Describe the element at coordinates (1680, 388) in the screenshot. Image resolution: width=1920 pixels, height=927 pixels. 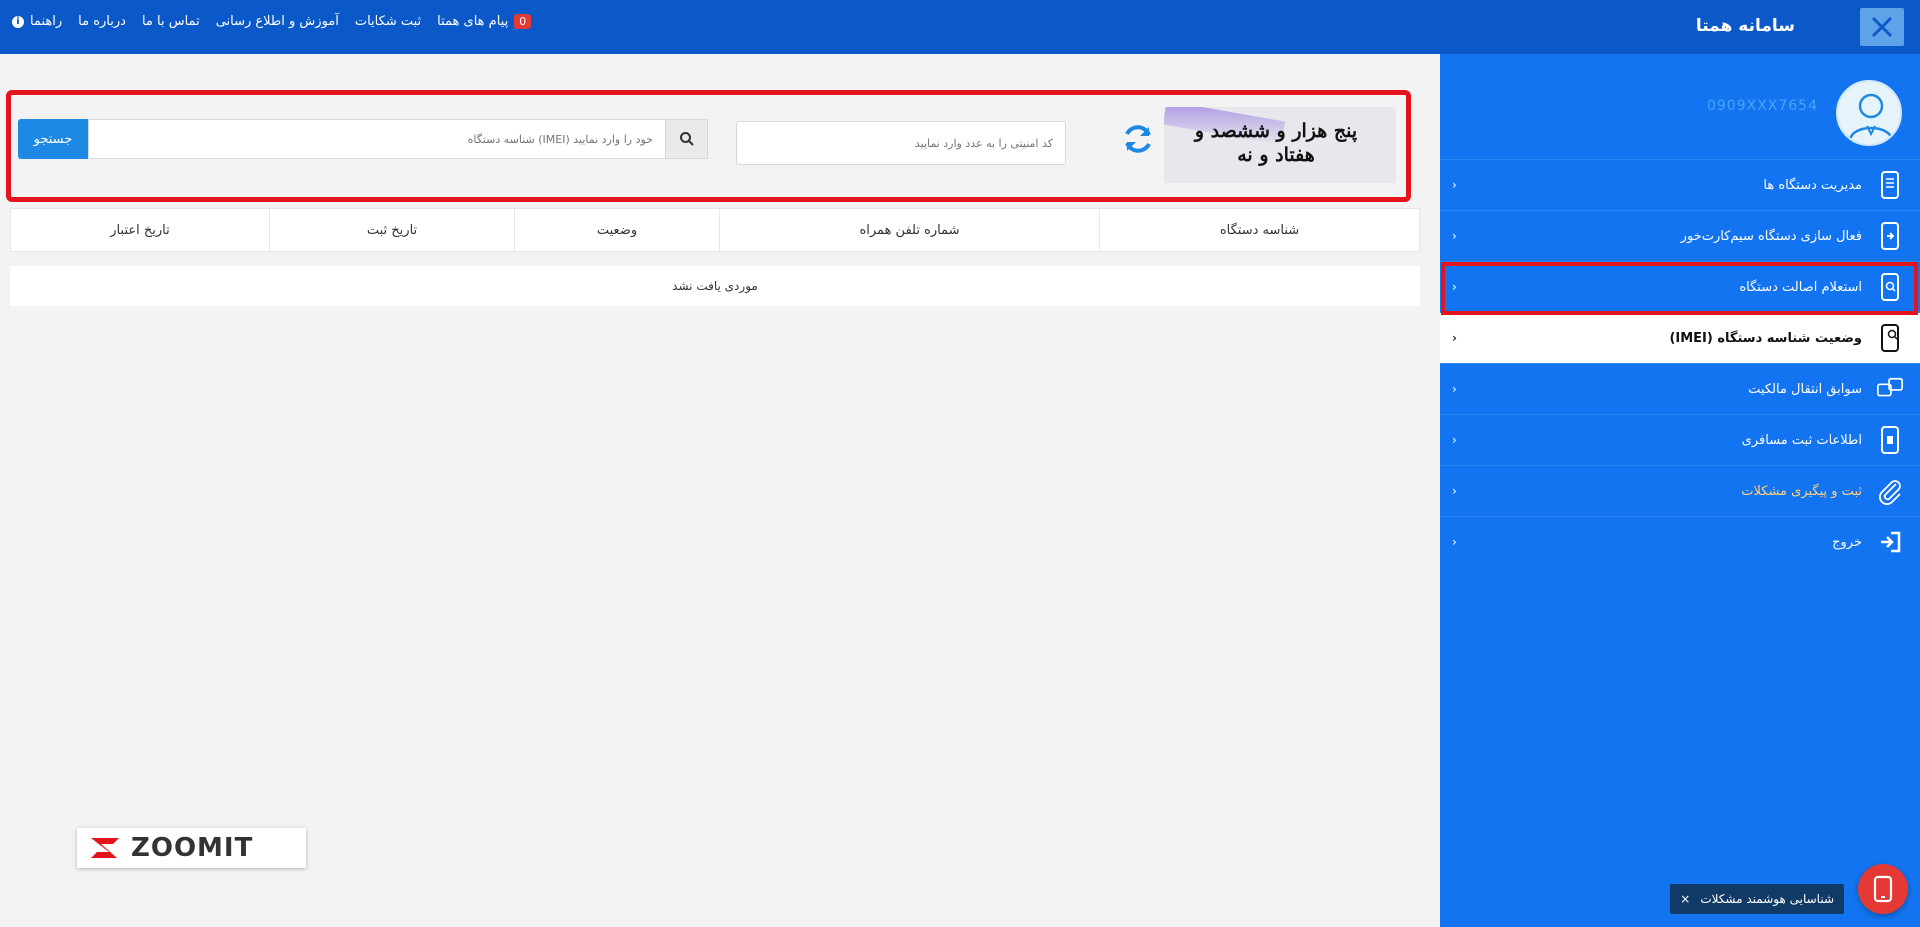
I see `sidebar-item-ownership-history: سوابق انتقال مالکیت ‹` at that location.